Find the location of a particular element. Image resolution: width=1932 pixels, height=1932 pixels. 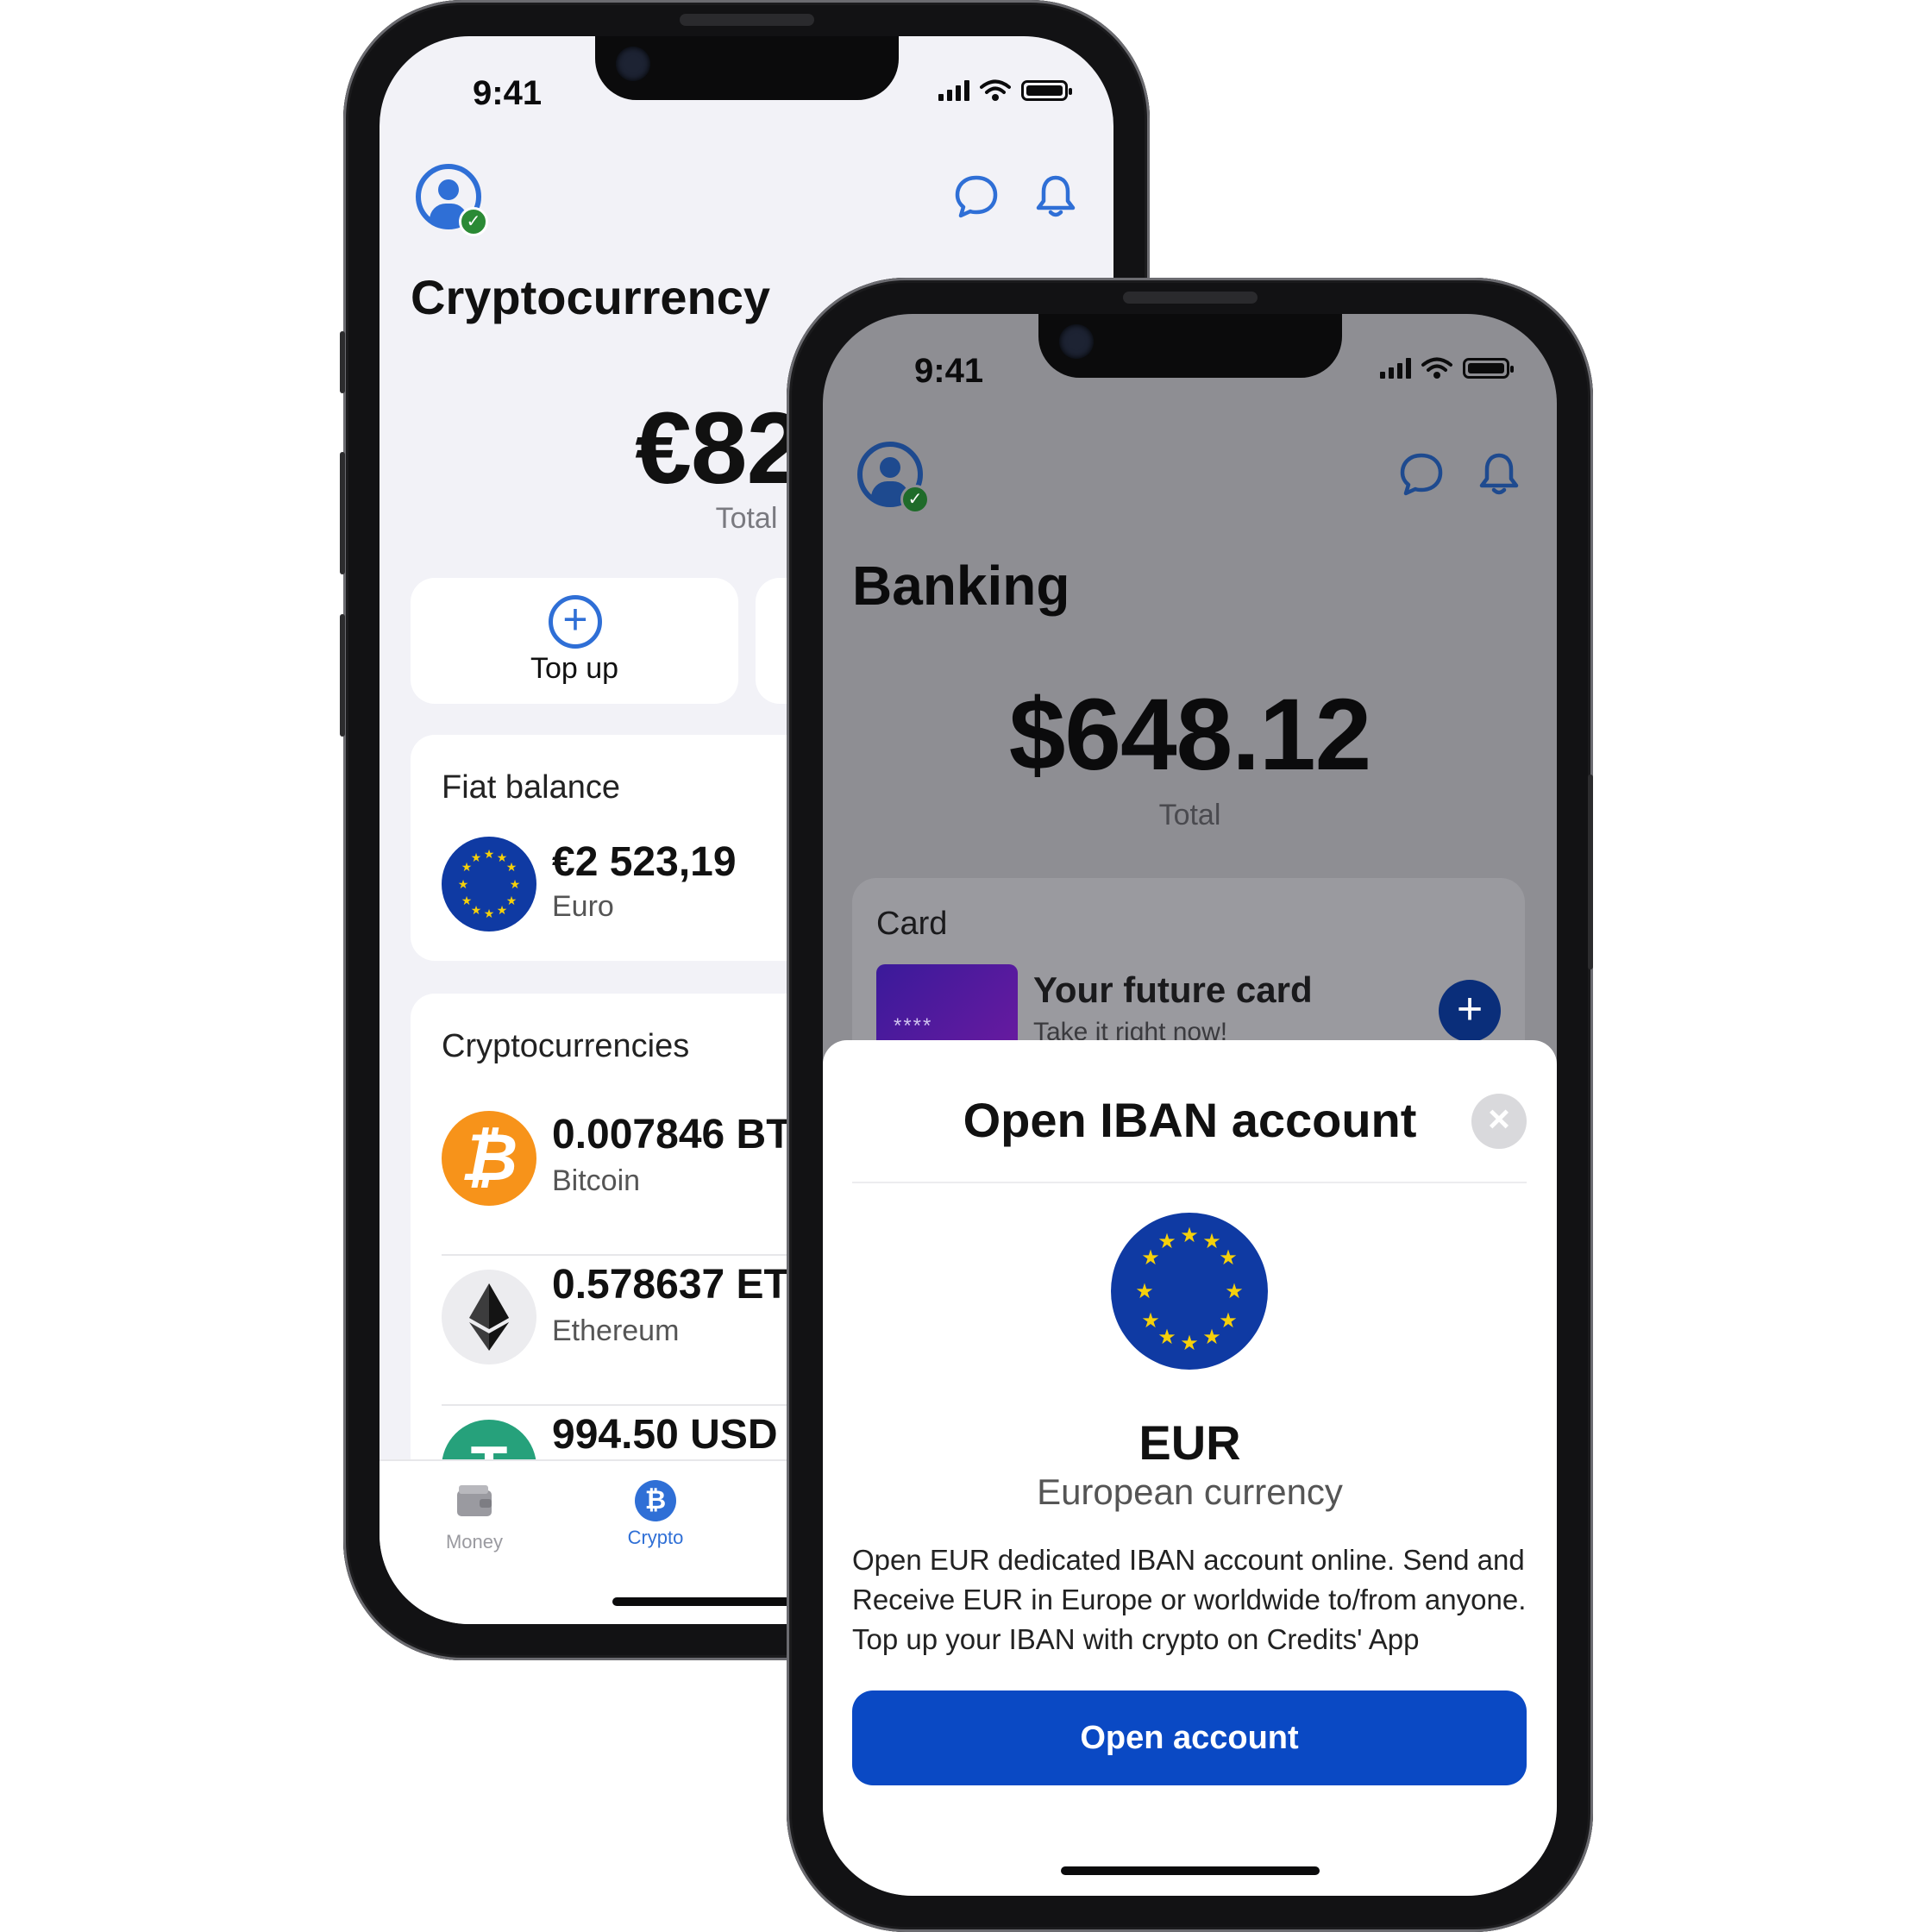

ethereum-amount: 0.578637 ET is located at coordinates (671, 1285).